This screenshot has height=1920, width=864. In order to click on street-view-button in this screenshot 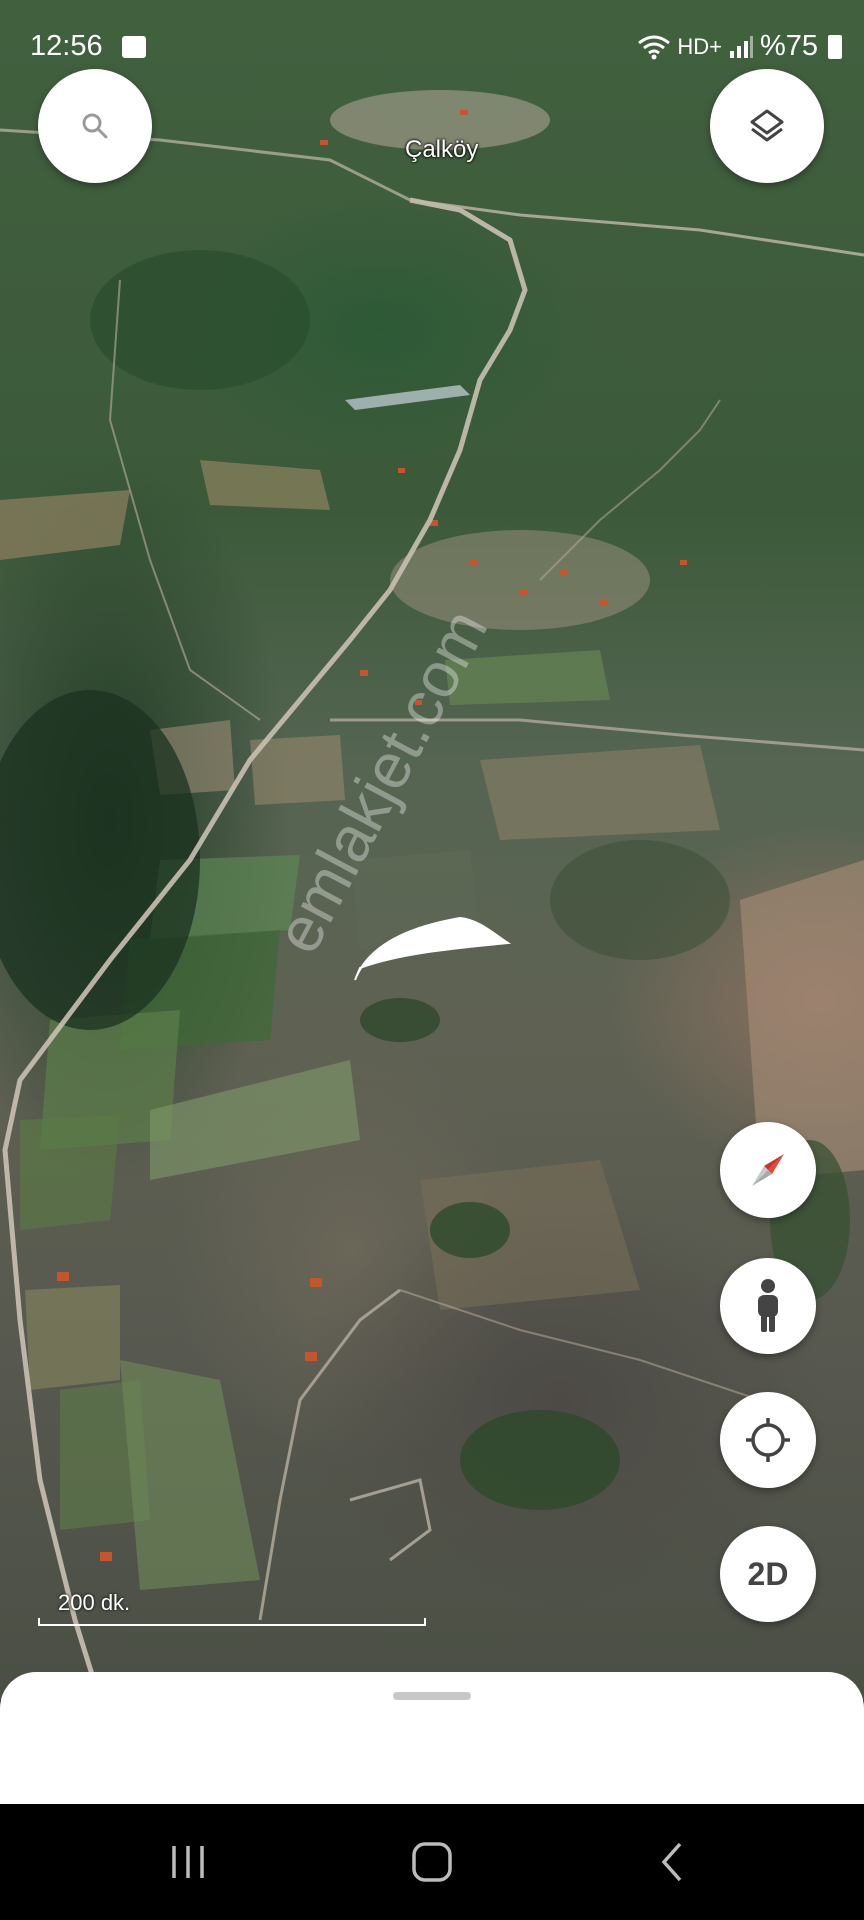, I will do `click(768, 1306)`.